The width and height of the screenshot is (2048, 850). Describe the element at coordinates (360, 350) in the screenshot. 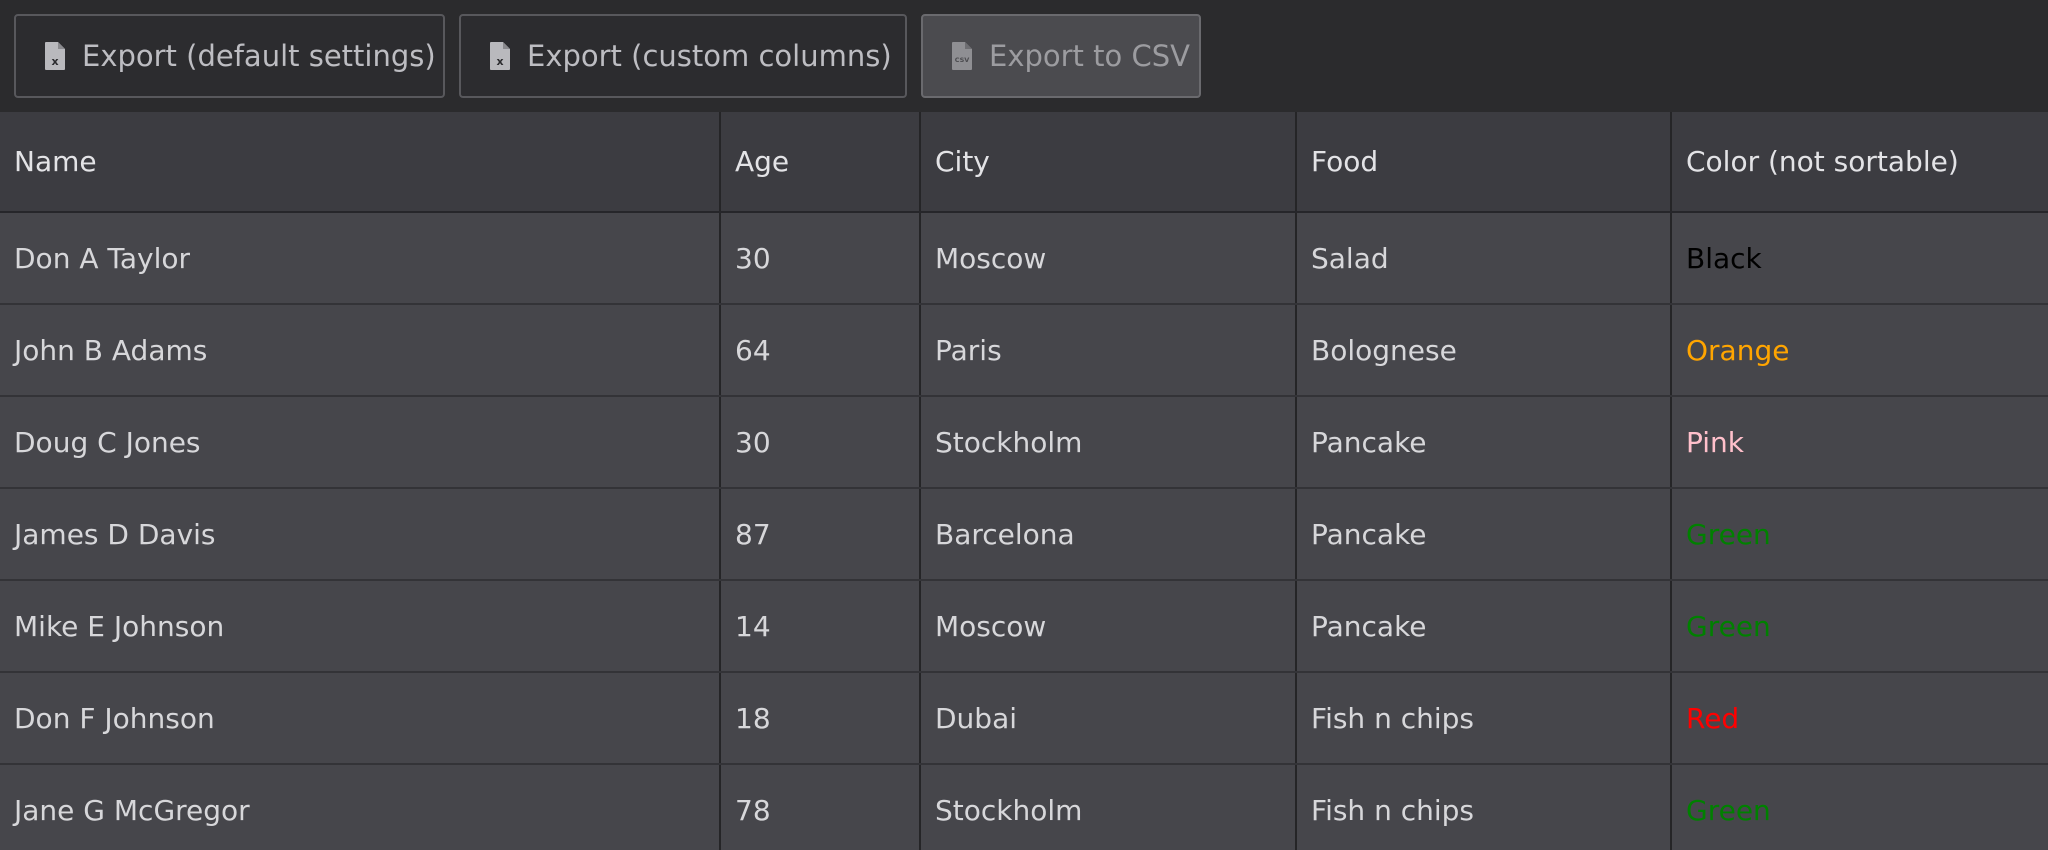

I see `cell-name: John B Adams` at that location.